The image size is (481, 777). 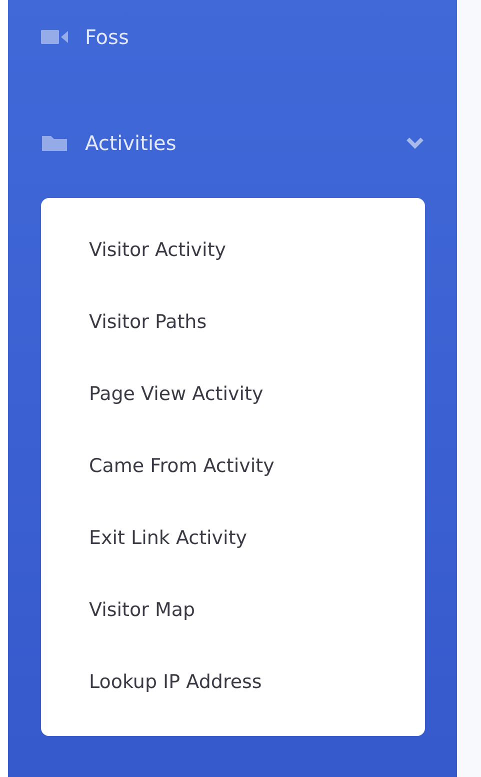 I want to click on submenu-item: Visitor Paths, so click(x=233, y=322).